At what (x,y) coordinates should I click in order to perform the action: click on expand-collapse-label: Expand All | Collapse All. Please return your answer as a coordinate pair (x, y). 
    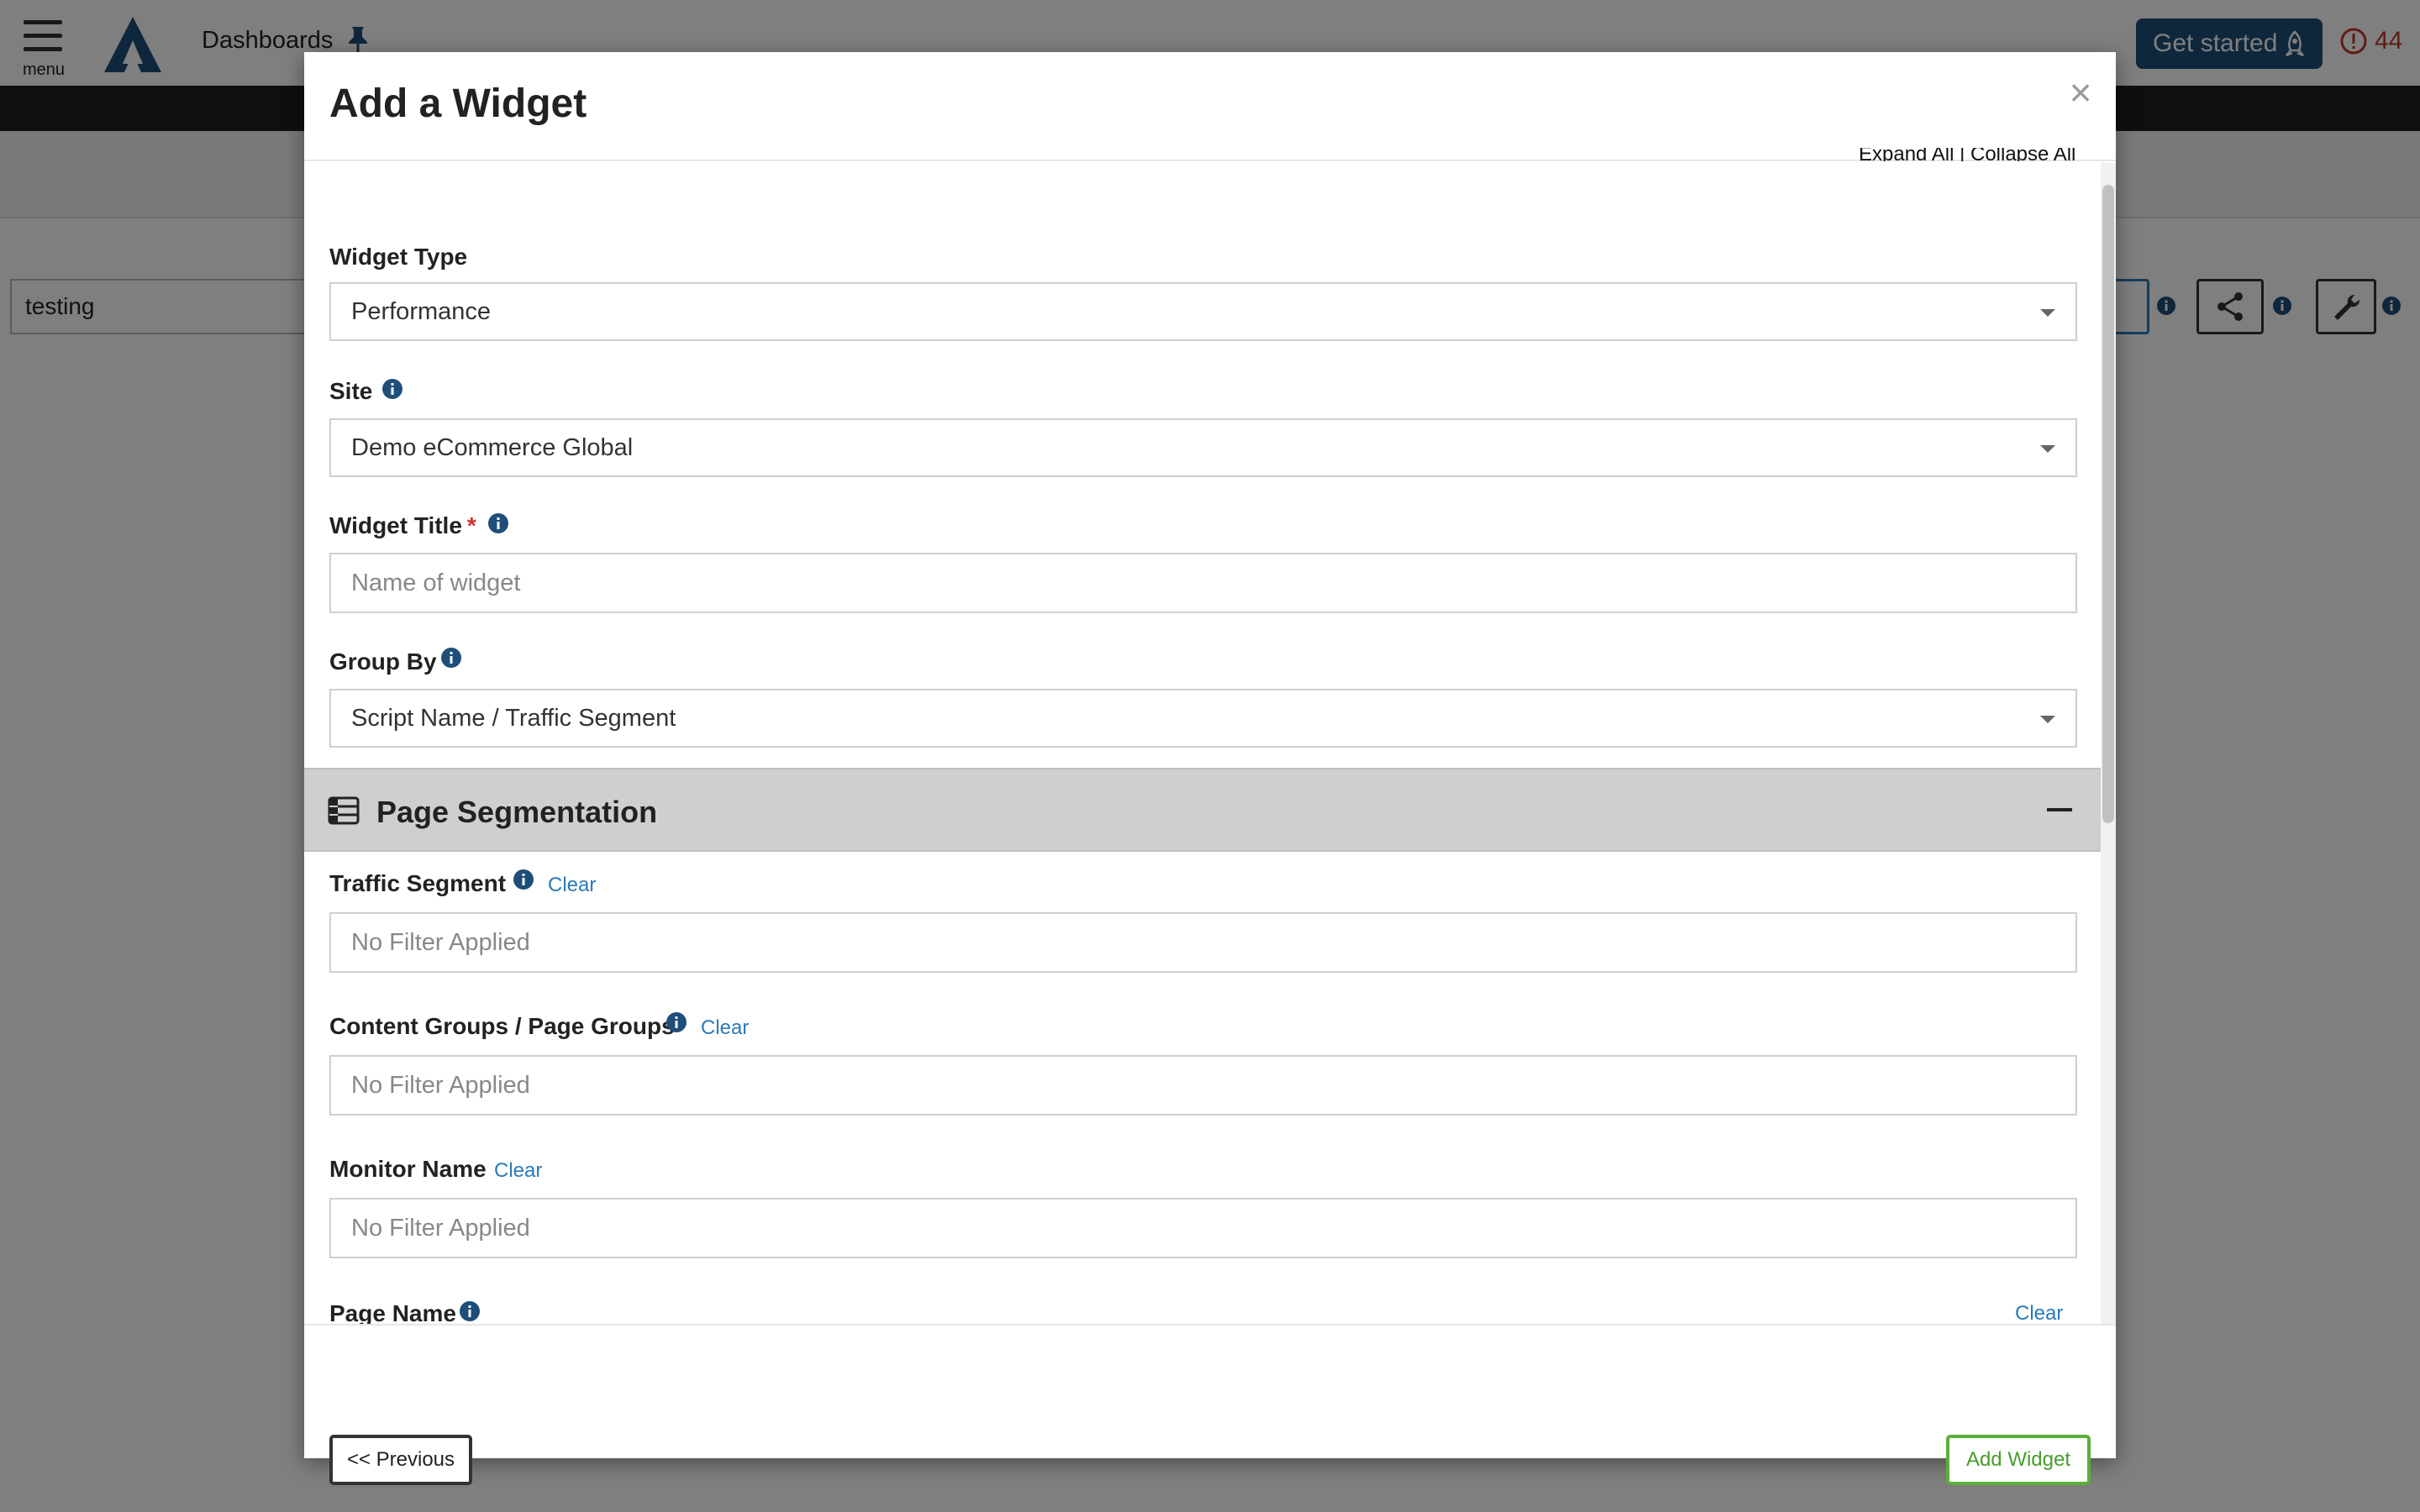
    Looking at the image, I should click on (1967, 154).